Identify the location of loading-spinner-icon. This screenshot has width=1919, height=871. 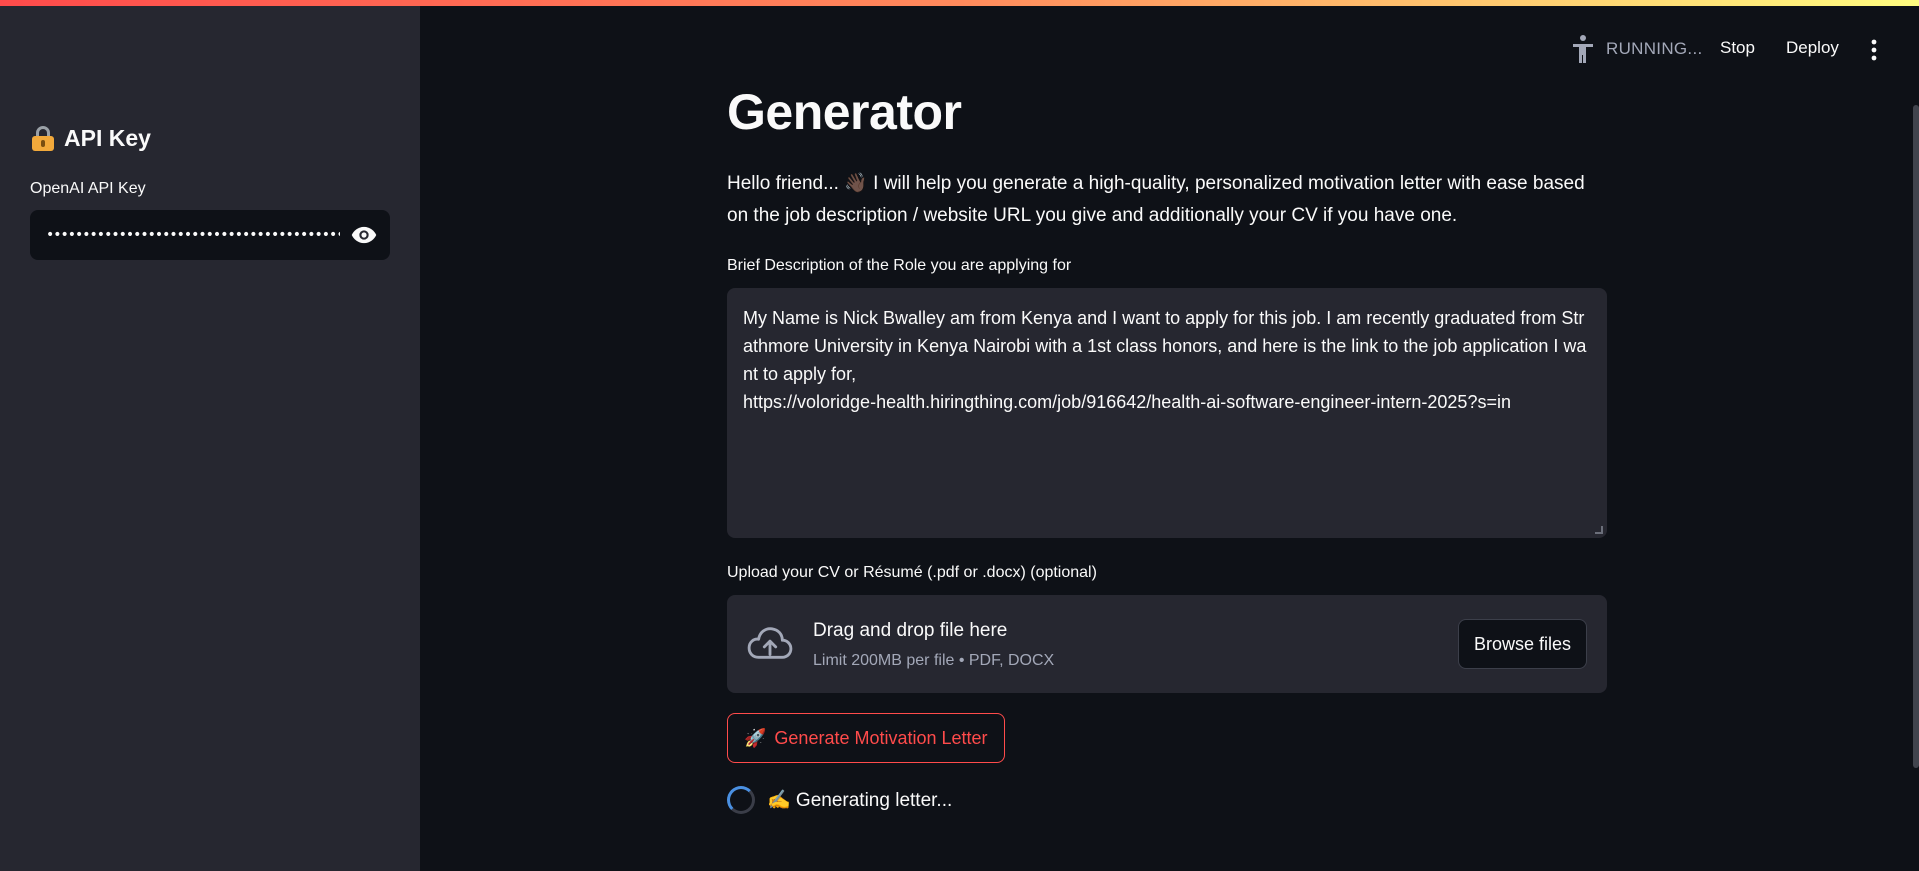
(741, 800).